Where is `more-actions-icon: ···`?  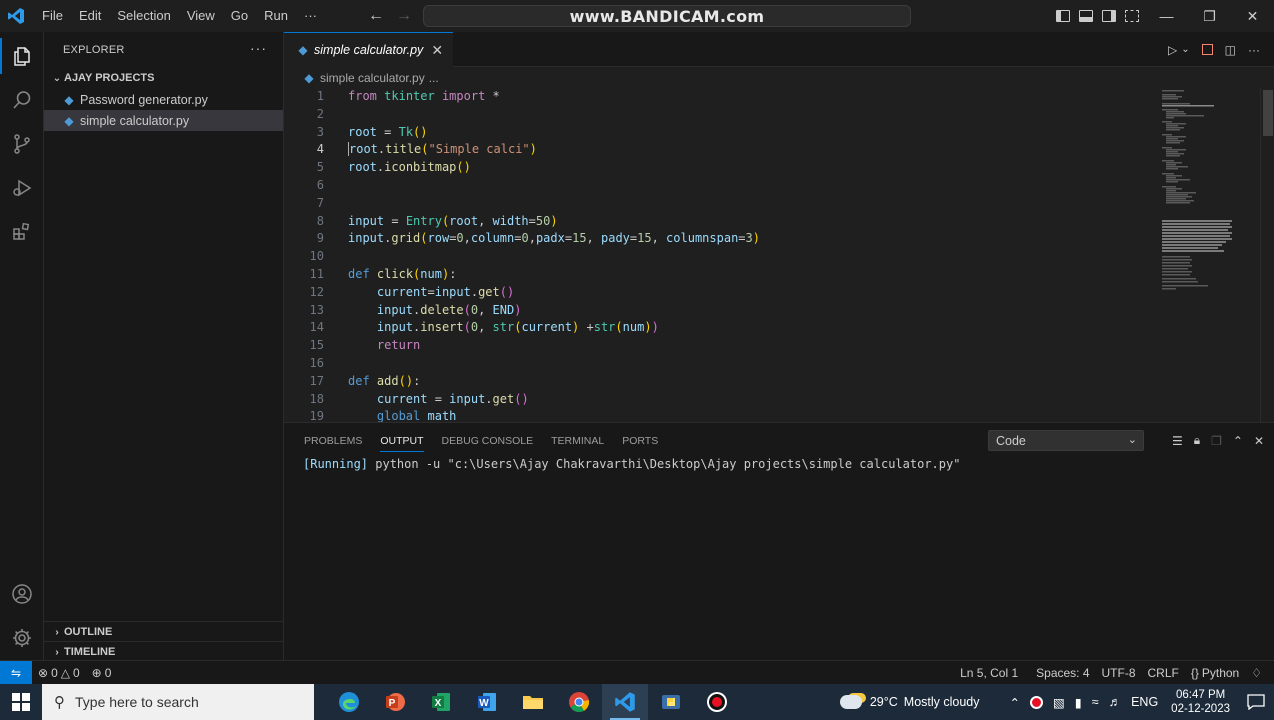 more-actions-icon: ··· is located at coordinates (1254, 50).